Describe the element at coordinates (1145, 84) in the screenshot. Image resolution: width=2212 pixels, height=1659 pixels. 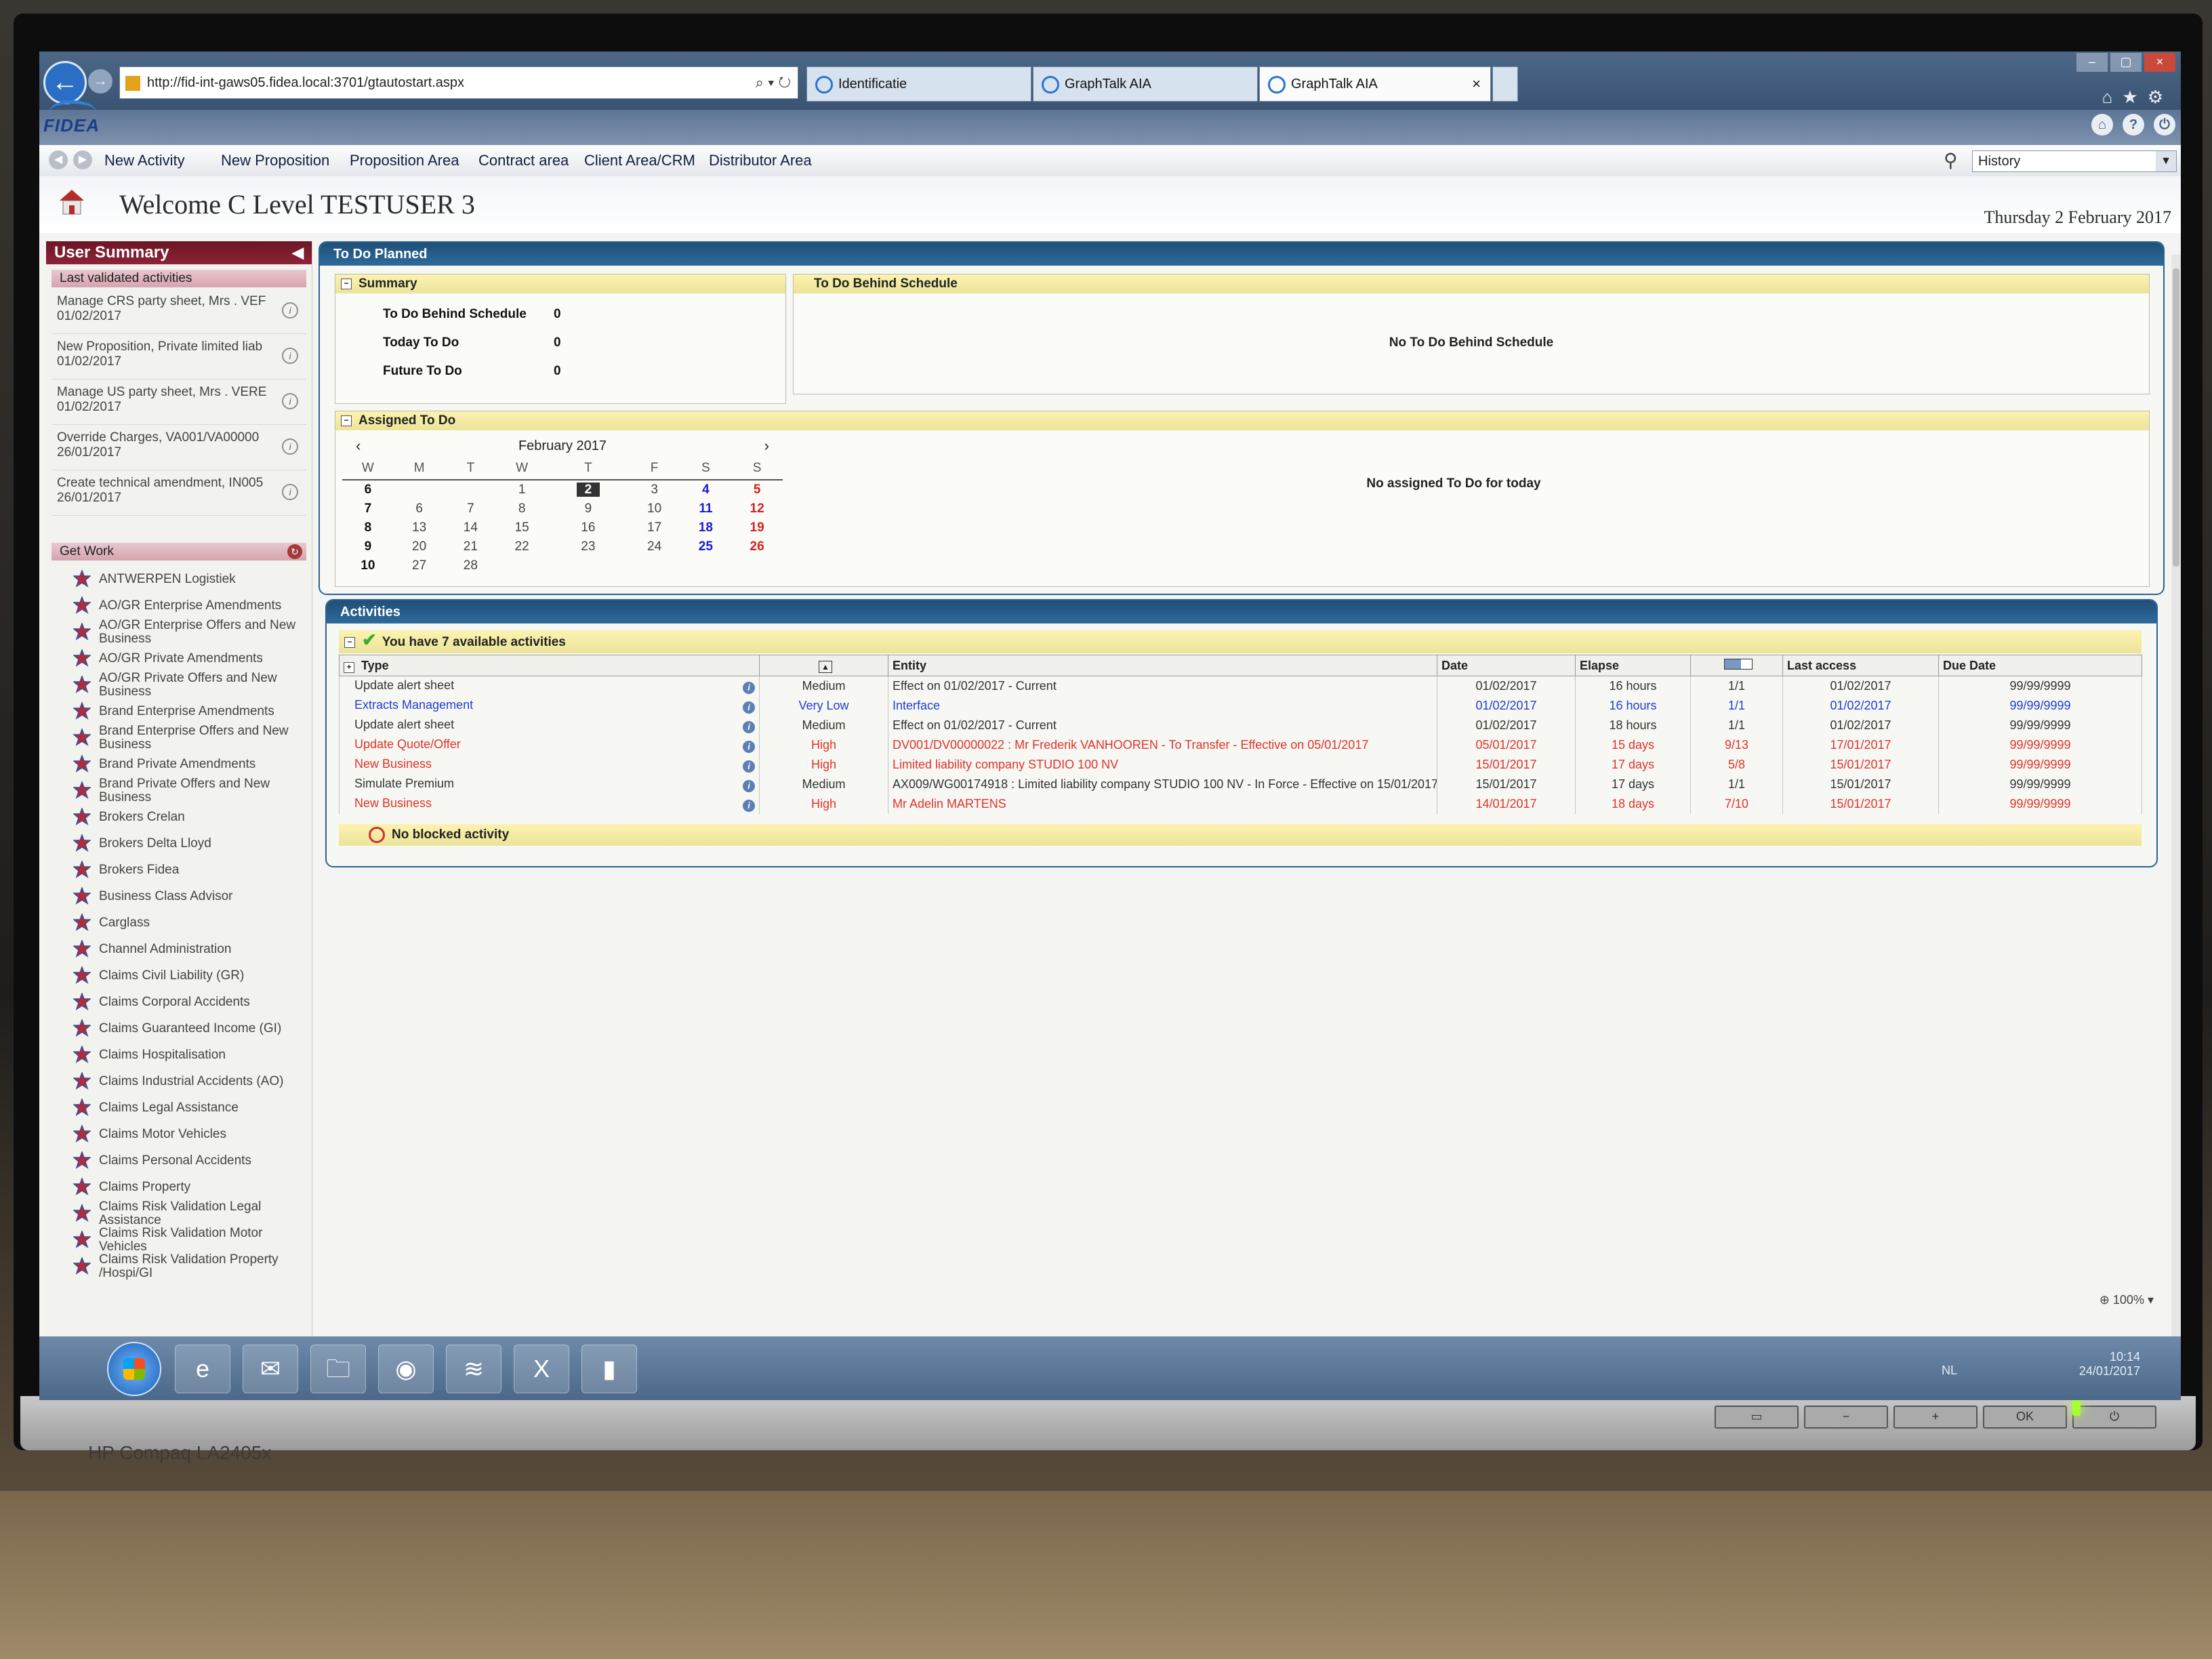
I see `tab-graphtalk-1: GraphTalk AIA` at that location.